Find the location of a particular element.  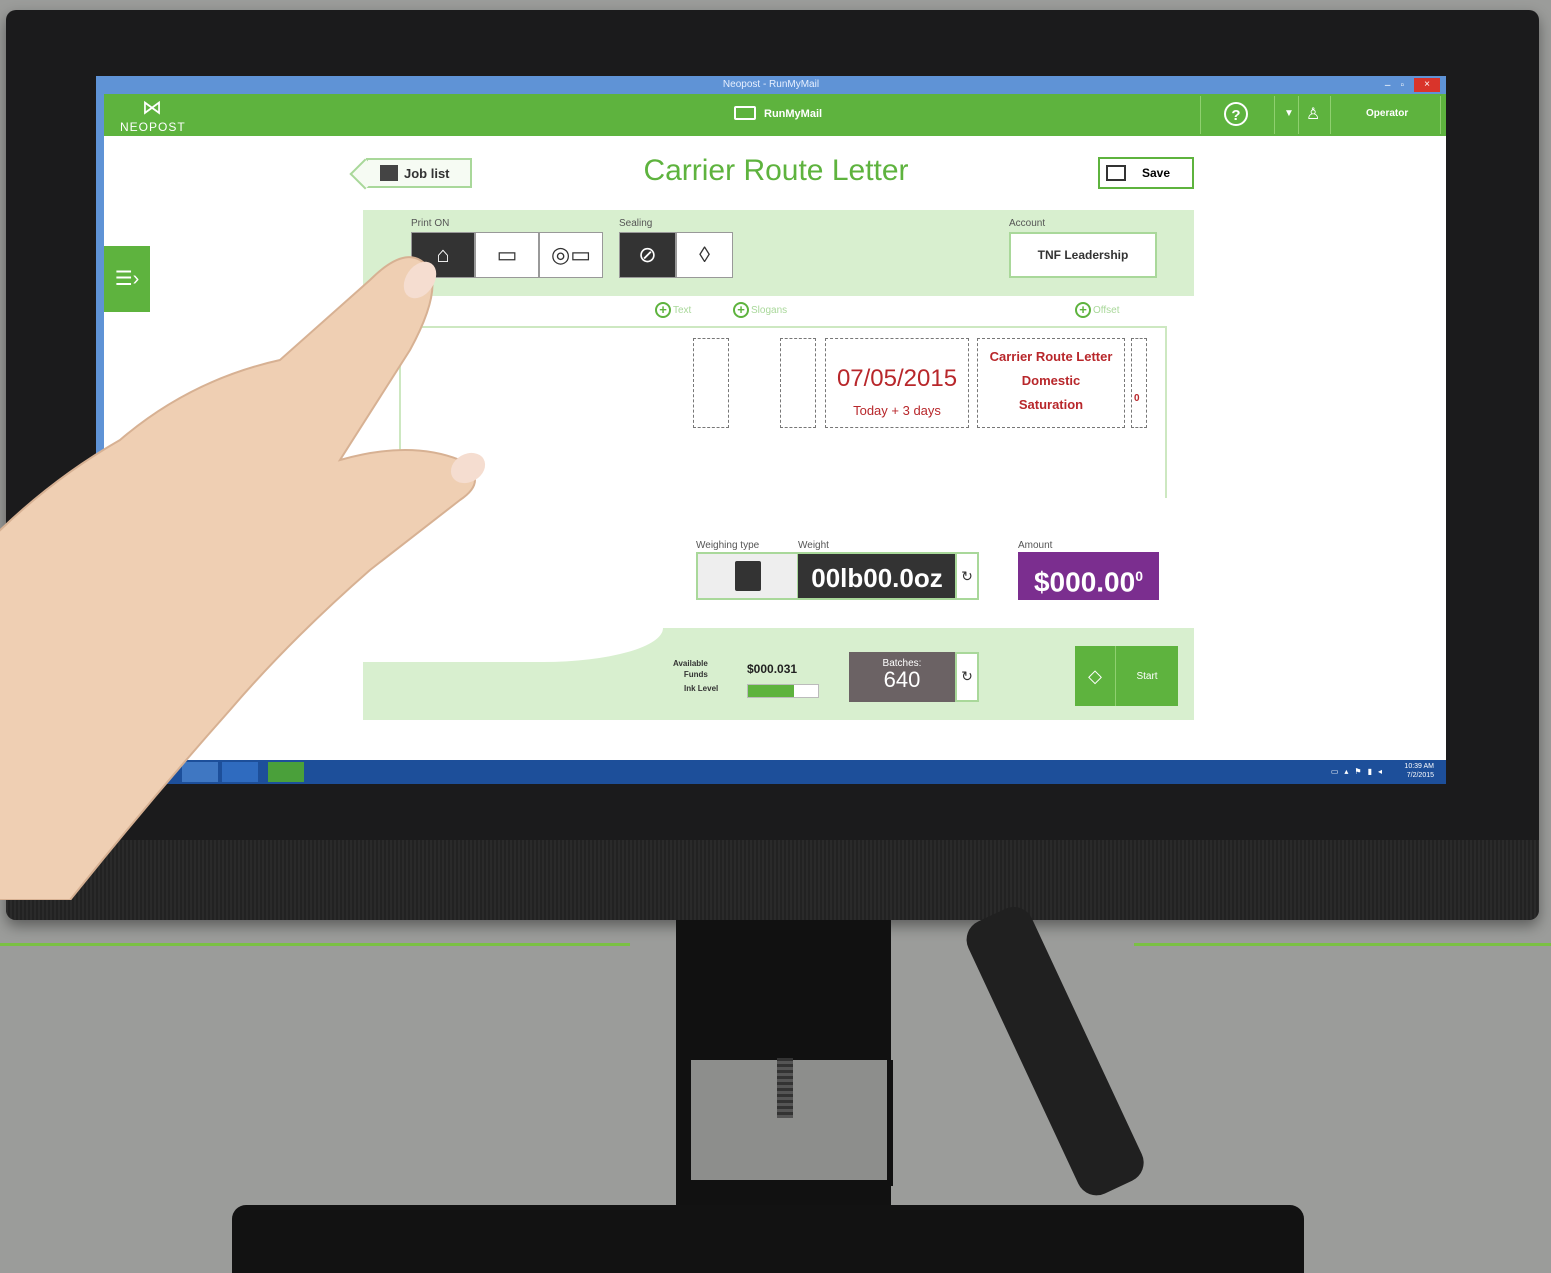

print-on-label: Print ON is located at coordinates (430, 223).